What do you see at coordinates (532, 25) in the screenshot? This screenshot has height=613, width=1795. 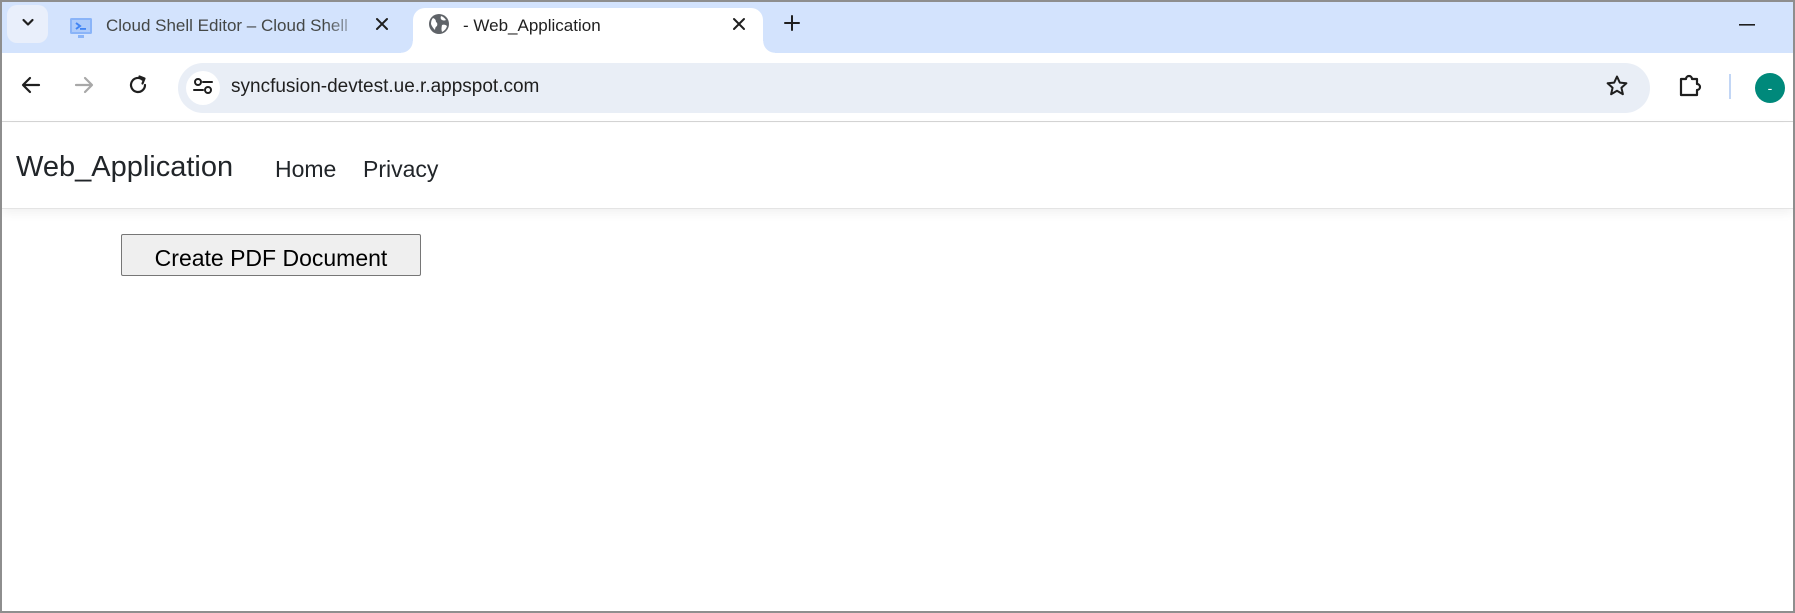 I see `tab-title: - Web_Application` at bounding box center [532, 25].